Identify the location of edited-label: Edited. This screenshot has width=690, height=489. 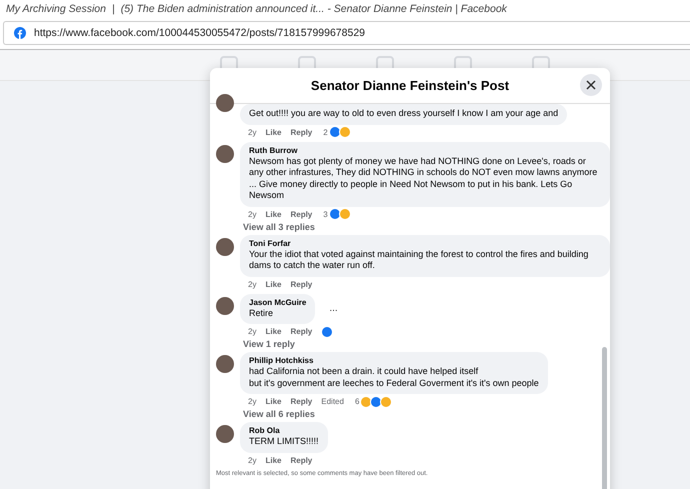
(332, 401).